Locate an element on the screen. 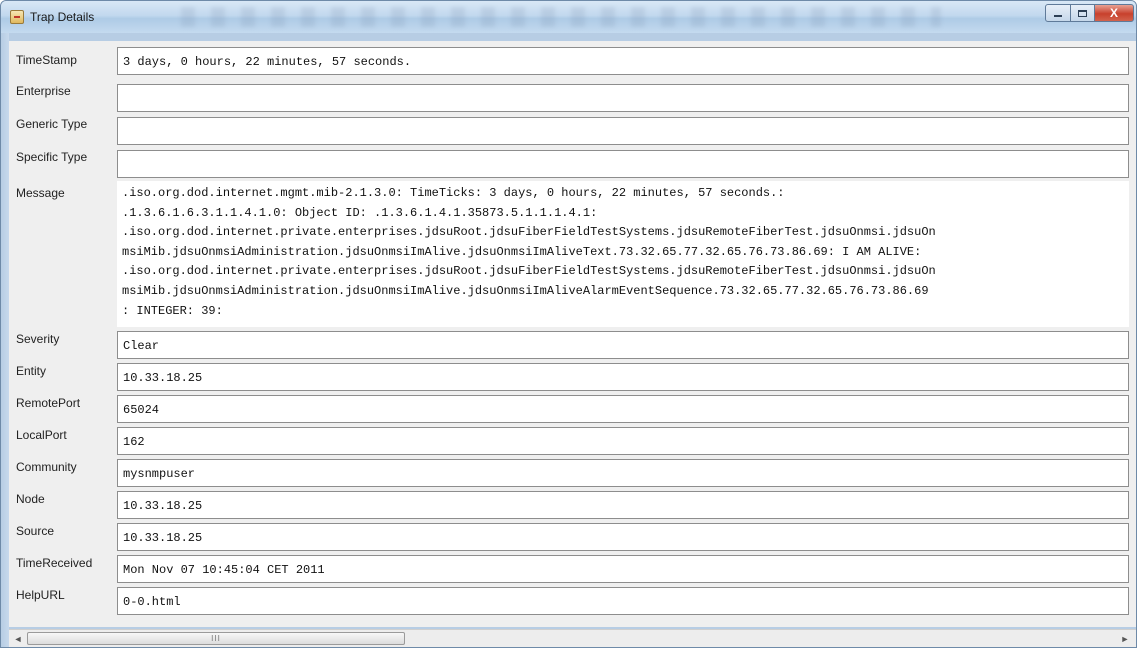 The width and height of the screenshot is (1137, 648). java-app-icon is located at coordinates (17, 17).